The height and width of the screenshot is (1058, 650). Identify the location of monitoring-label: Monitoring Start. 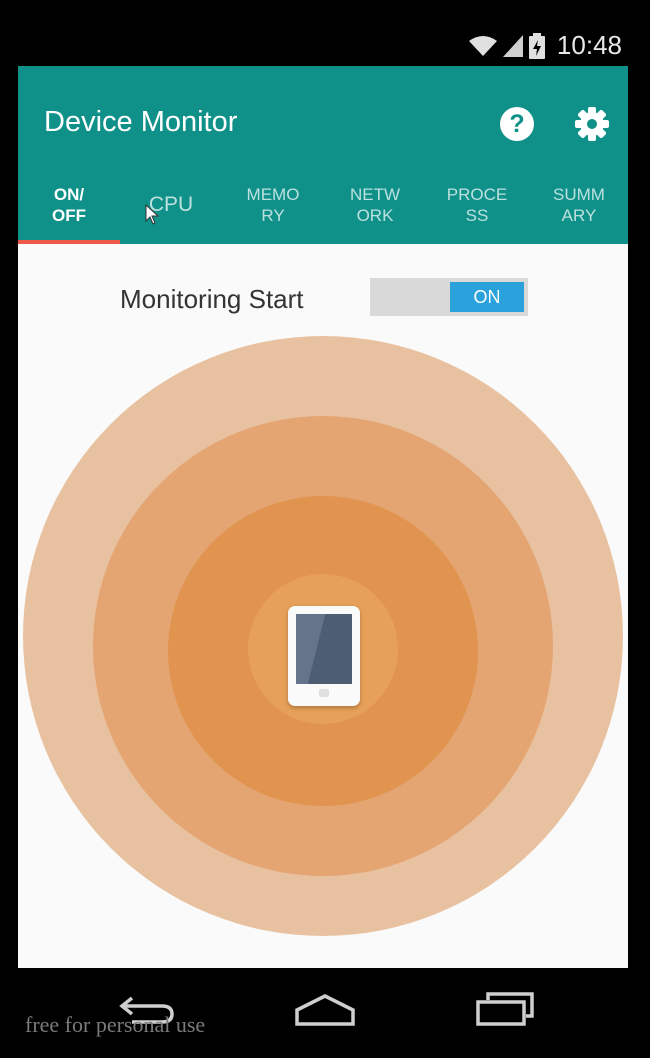
(212, 299).